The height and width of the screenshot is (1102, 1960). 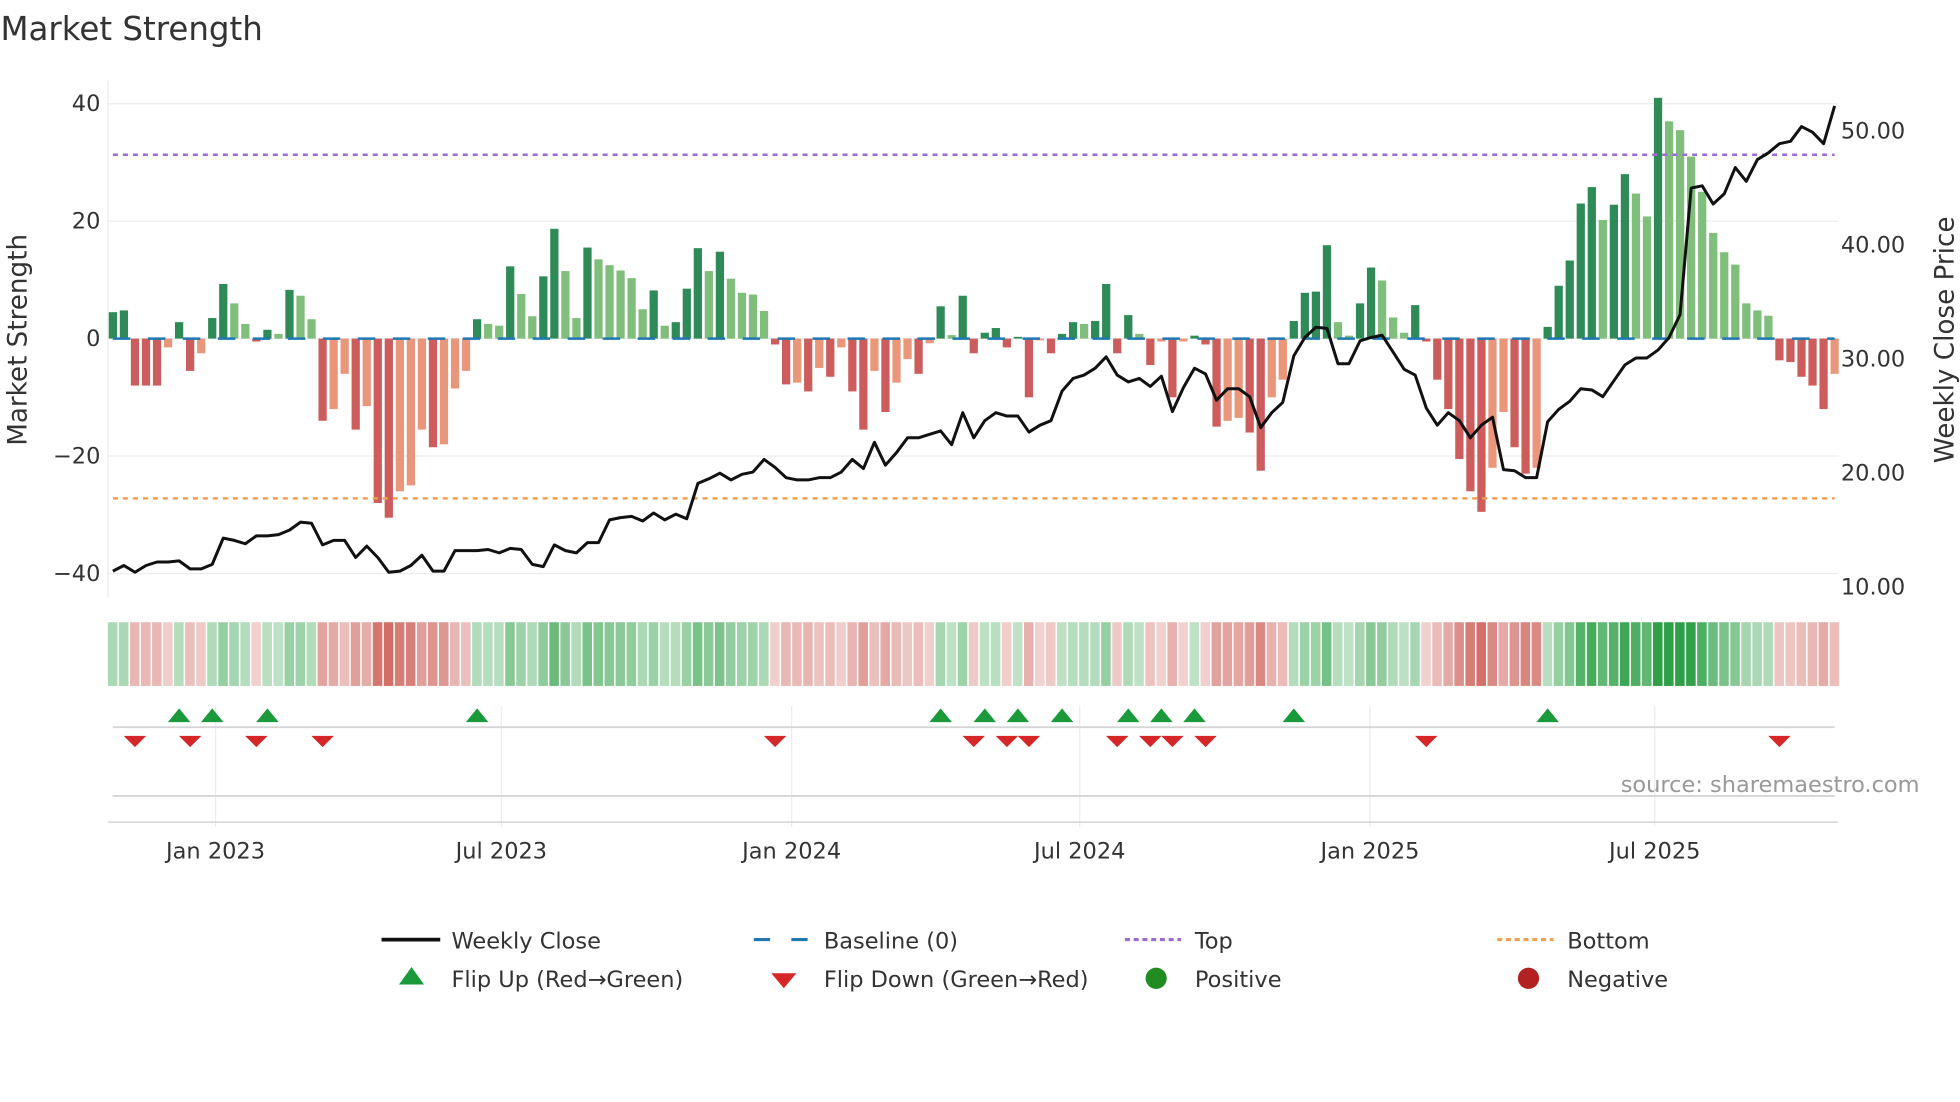 I want to click on chart-title: Market Strength, so click(x=131, y=29).